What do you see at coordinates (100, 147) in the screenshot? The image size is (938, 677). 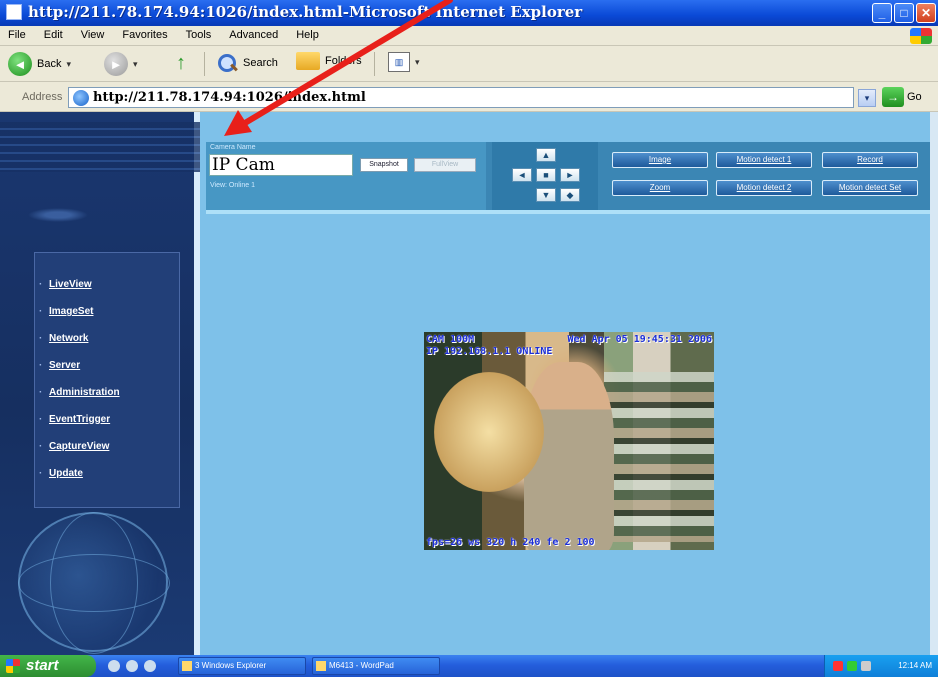 I see `sidebar-stripes` at bounding box center [100, 147].